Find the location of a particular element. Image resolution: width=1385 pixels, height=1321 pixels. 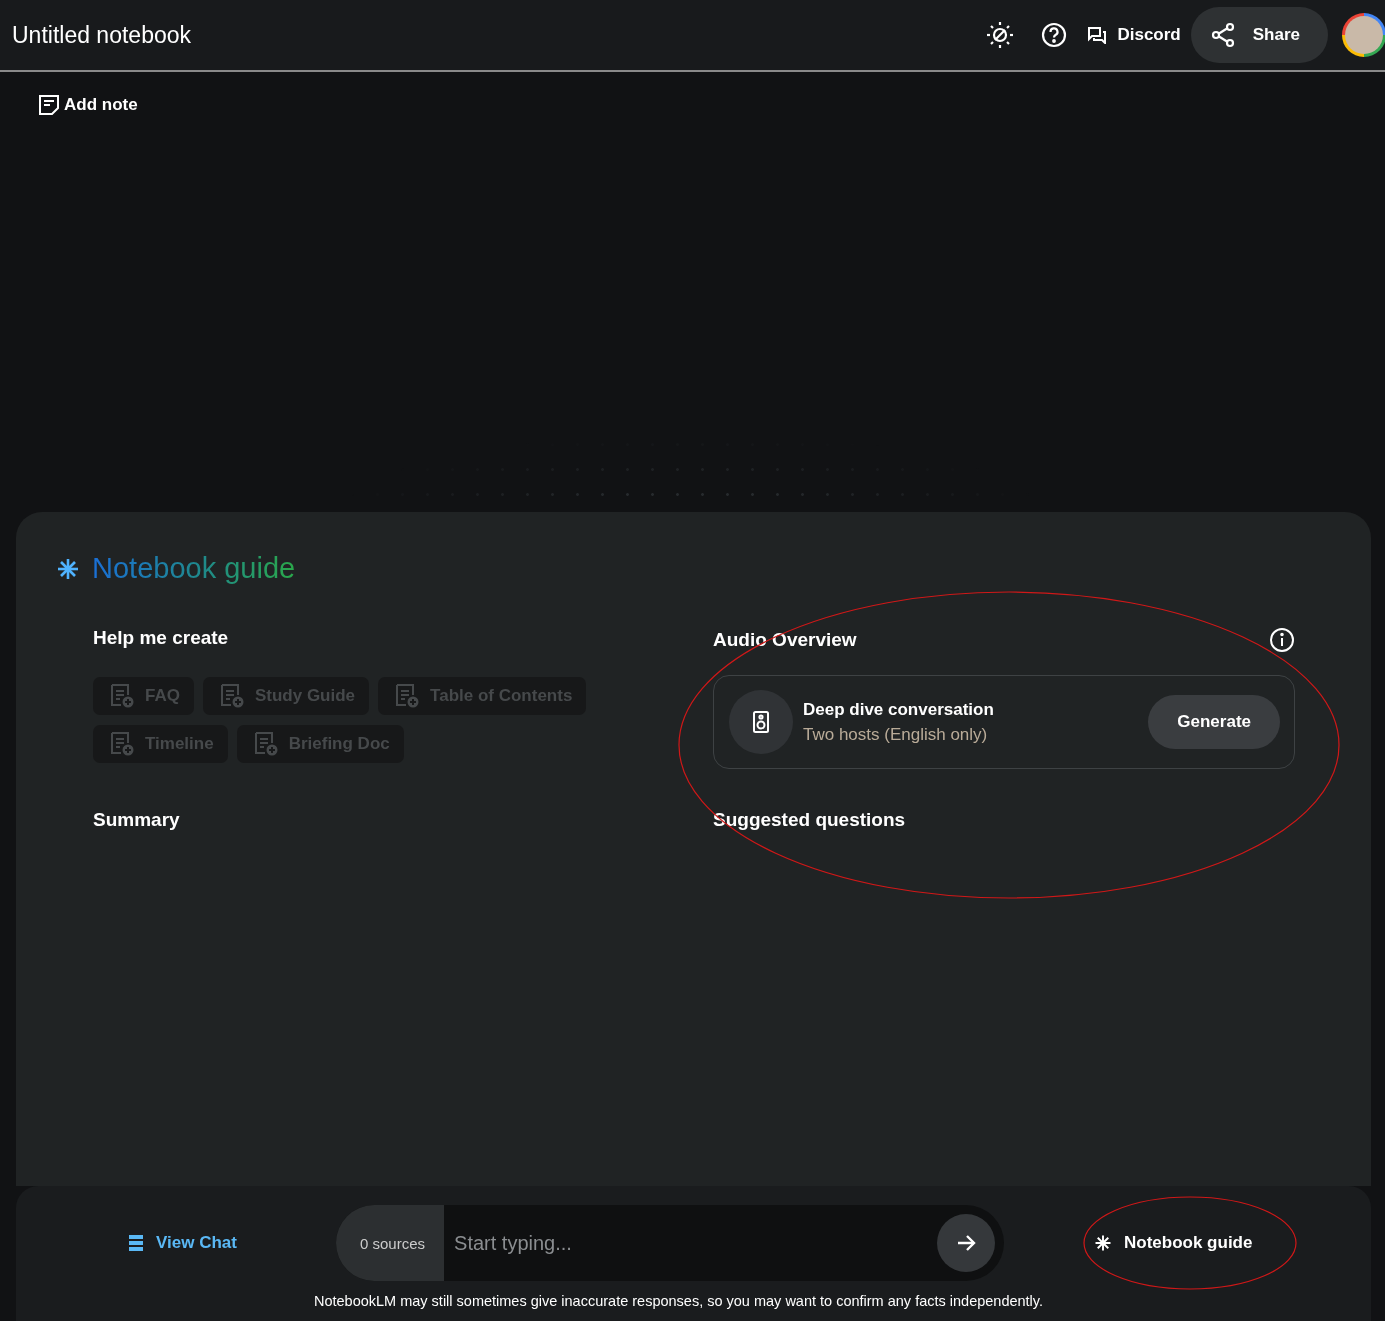

share-icon is located at coordinates (1222, 35).